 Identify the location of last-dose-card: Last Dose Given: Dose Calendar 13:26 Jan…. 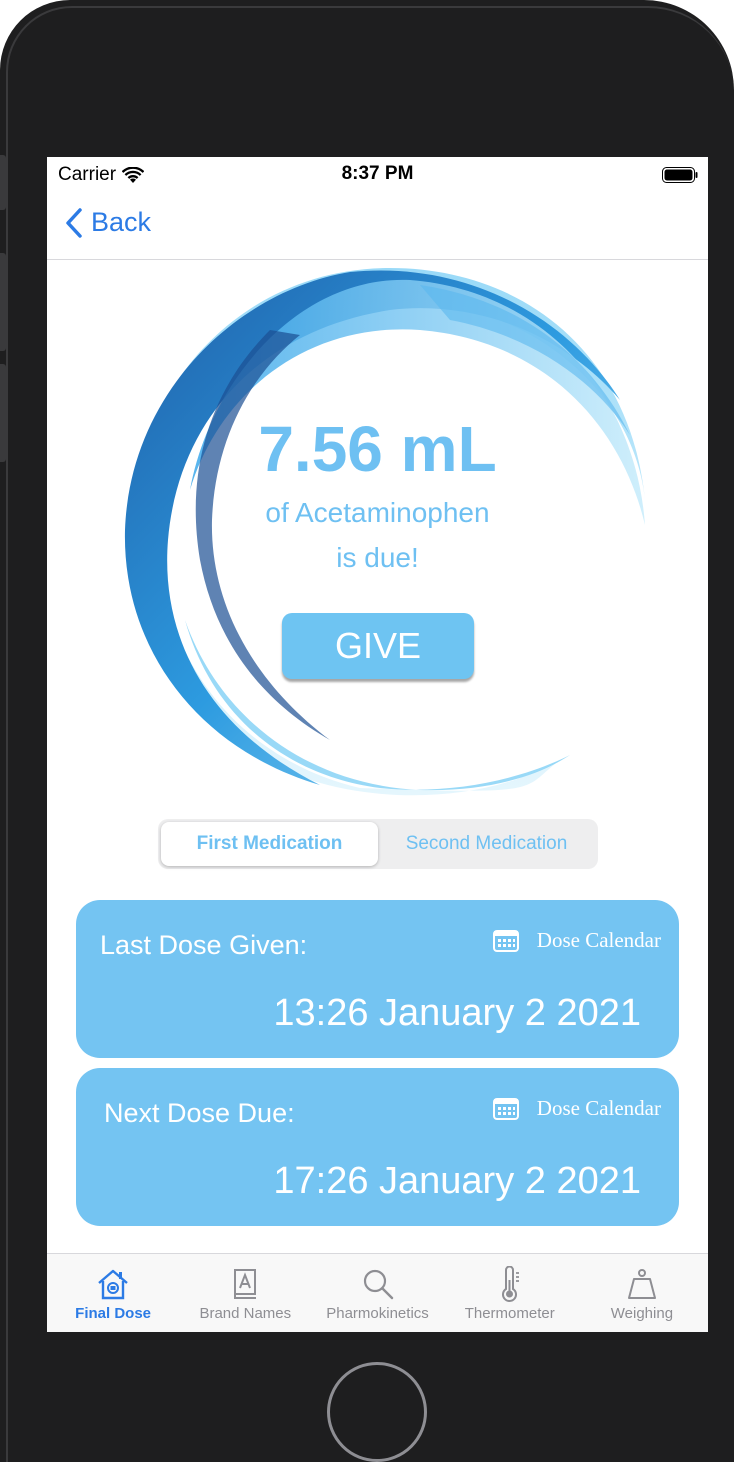
(377, 979).